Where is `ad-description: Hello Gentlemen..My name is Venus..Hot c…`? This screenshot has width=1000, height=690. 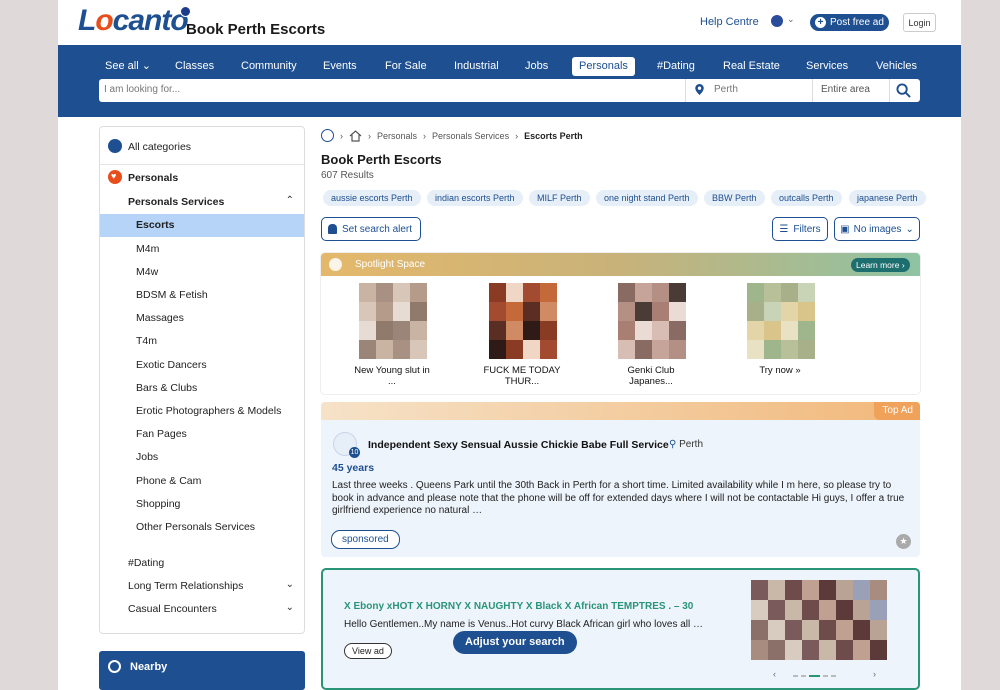 ad-description: Hello Gentlemen..My name is Venus..Hot c… is located at coordinates (524, 624).